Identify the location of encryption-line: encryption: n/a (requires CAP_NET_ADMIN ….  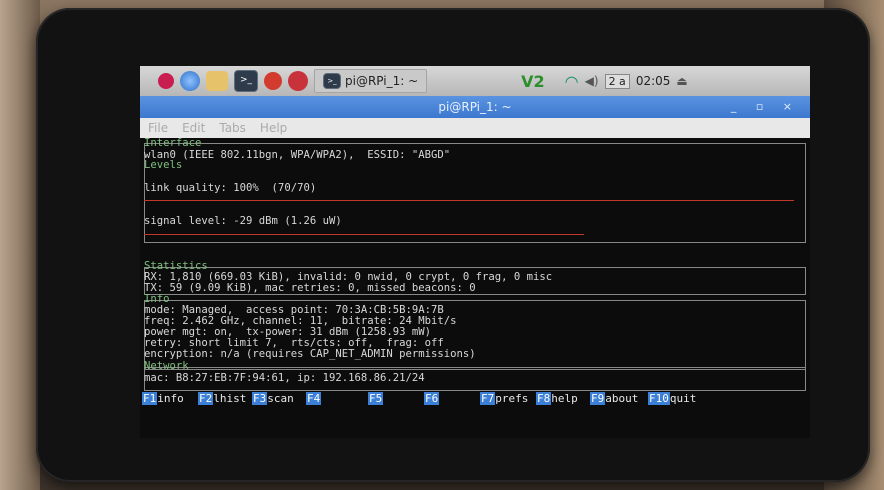
(310, 354).